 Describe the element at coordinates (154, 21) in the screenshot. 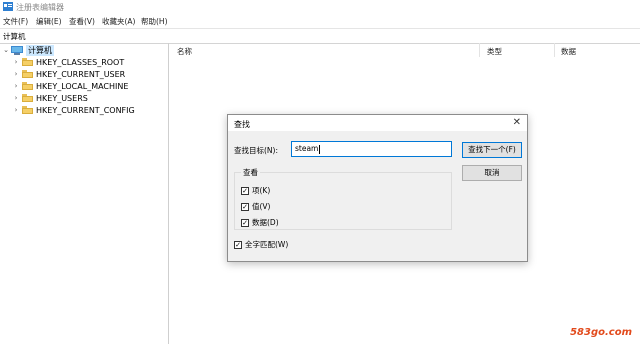

I see `menu-help: 帮助(H)` at that location.